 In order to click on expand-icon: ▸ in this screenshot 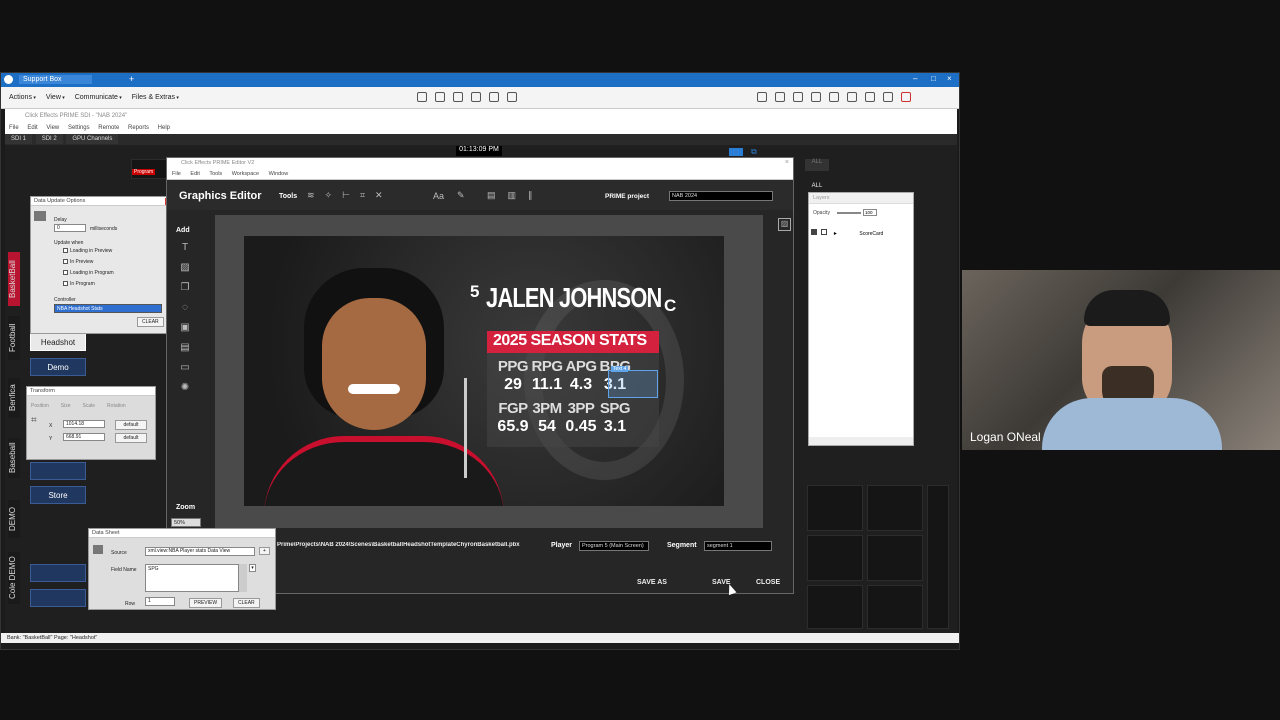, I will do `click(835, 234)`.